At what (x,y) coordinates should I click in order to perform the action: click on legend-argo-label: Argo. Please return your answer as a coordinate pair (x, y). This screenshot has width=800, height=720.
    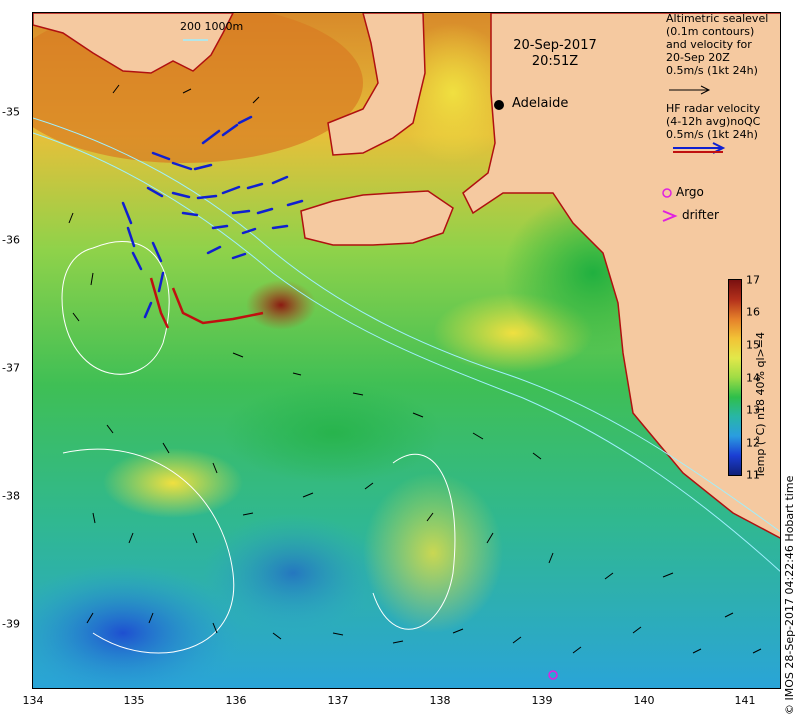
    Looking at the image, I should click on (690, 192).